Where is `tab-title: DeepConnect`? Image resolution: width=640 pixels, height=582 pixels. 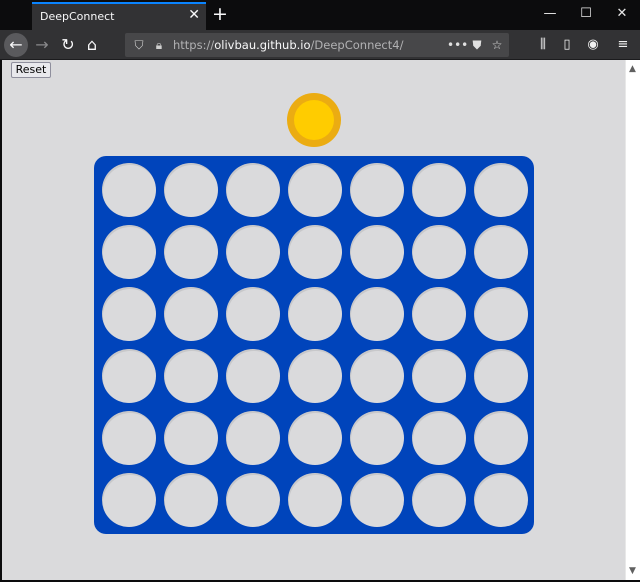 tab-title: DeepConnect is located at coordinates (77, 16).